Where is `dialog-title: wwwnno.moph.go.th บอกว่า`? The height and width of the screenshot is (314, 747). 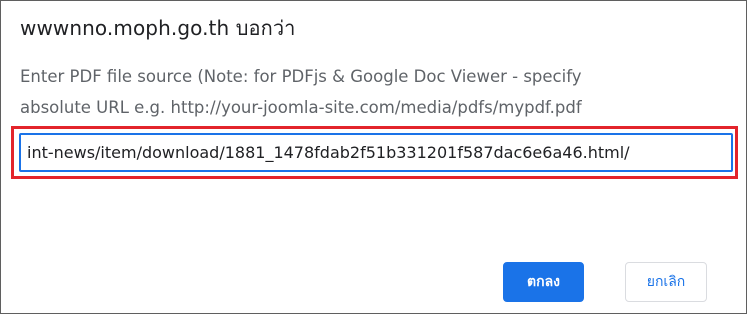 dialog-title: wwwnno.moph.go.th บอกว่า is located at coordinates (158, 28).